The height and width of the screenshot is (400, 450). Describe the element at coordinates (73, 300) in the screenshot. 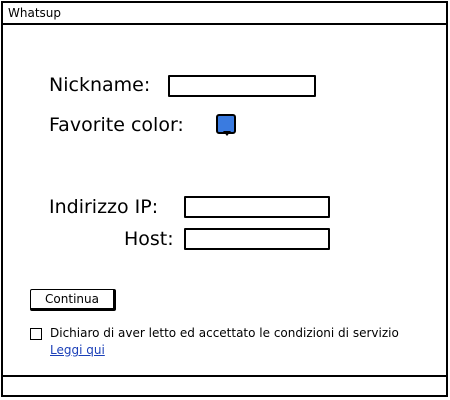

I see `continue-button: Continua` at that location.